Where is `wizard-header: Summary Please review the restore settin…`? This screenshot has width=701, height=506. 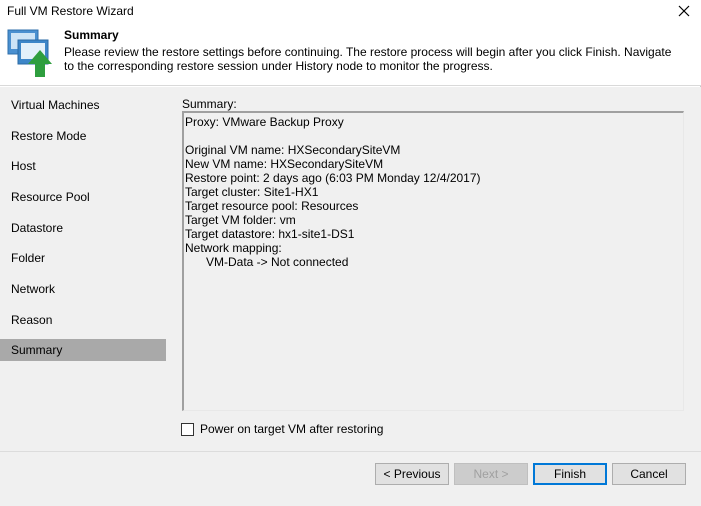 wizard-header: Summary Please review the restore settin… is located at coordinates (350, 54).